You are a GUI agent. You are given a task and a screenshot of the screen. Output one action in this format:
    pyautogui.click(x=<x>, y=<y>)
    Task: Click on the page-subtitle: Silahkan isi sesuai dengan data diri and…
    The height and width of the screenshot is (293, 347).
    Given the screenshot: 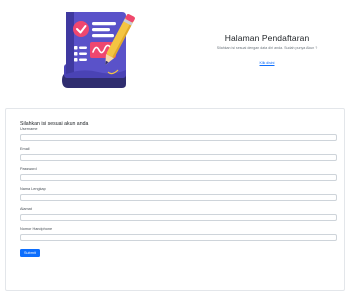 What is the action you would take?
    pyautogui.click(x=267, y=48)
    